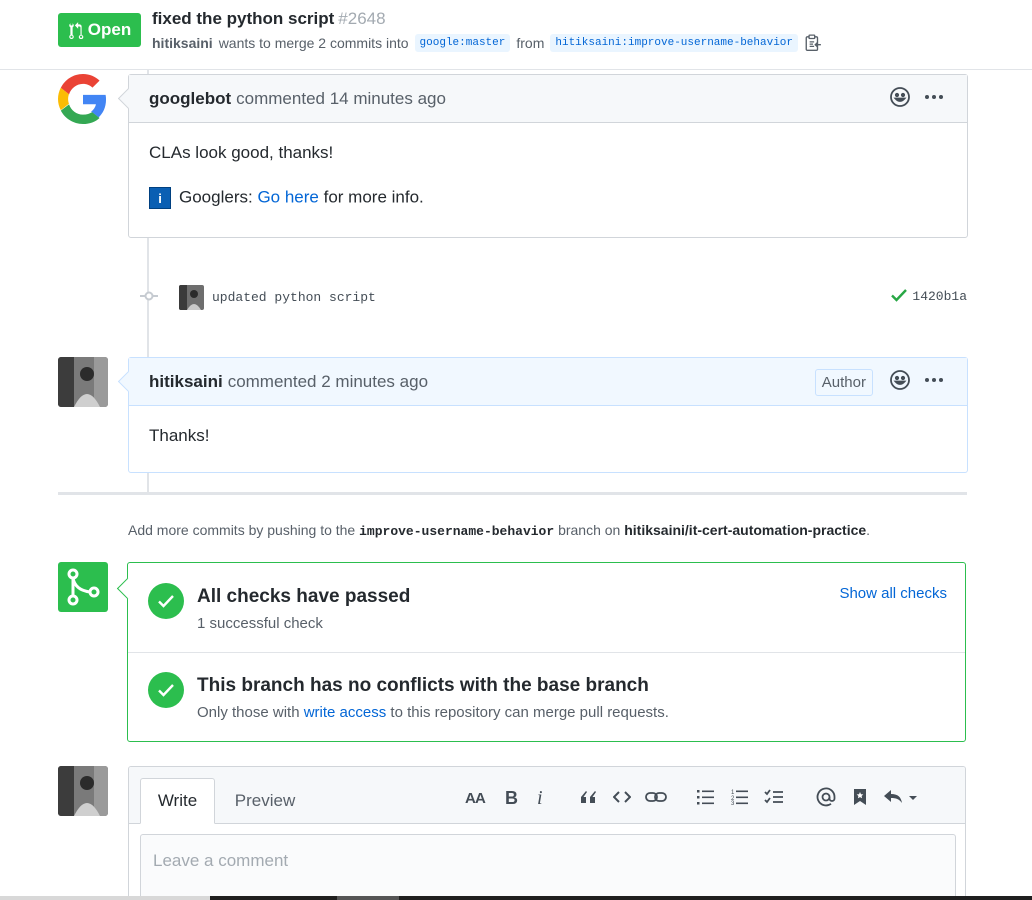 This screenshot has height=900, width=1032. I want to click on comment-info-line: i Googlers: Go here for more info., so click(548, 198).